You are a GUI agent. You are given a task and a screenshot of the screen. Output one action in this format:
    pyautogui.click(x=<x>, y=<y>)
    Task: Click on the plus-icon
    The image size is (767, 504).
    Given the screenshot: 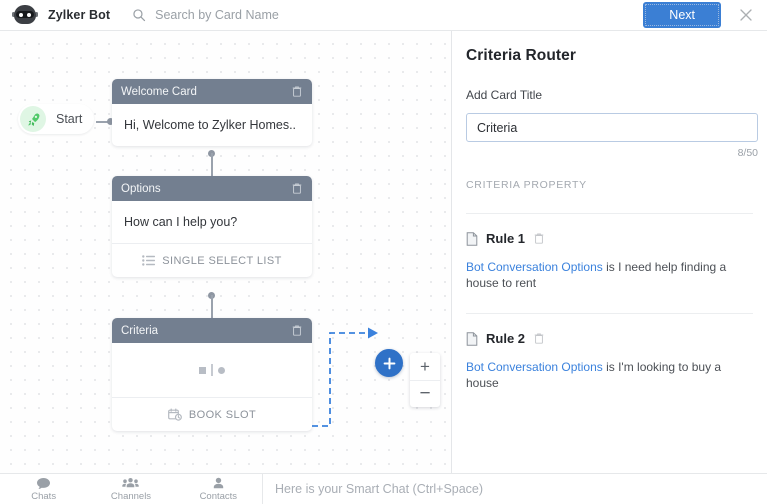 What is the action you would take?
    pyautogui.click(x=389, y=363)
    